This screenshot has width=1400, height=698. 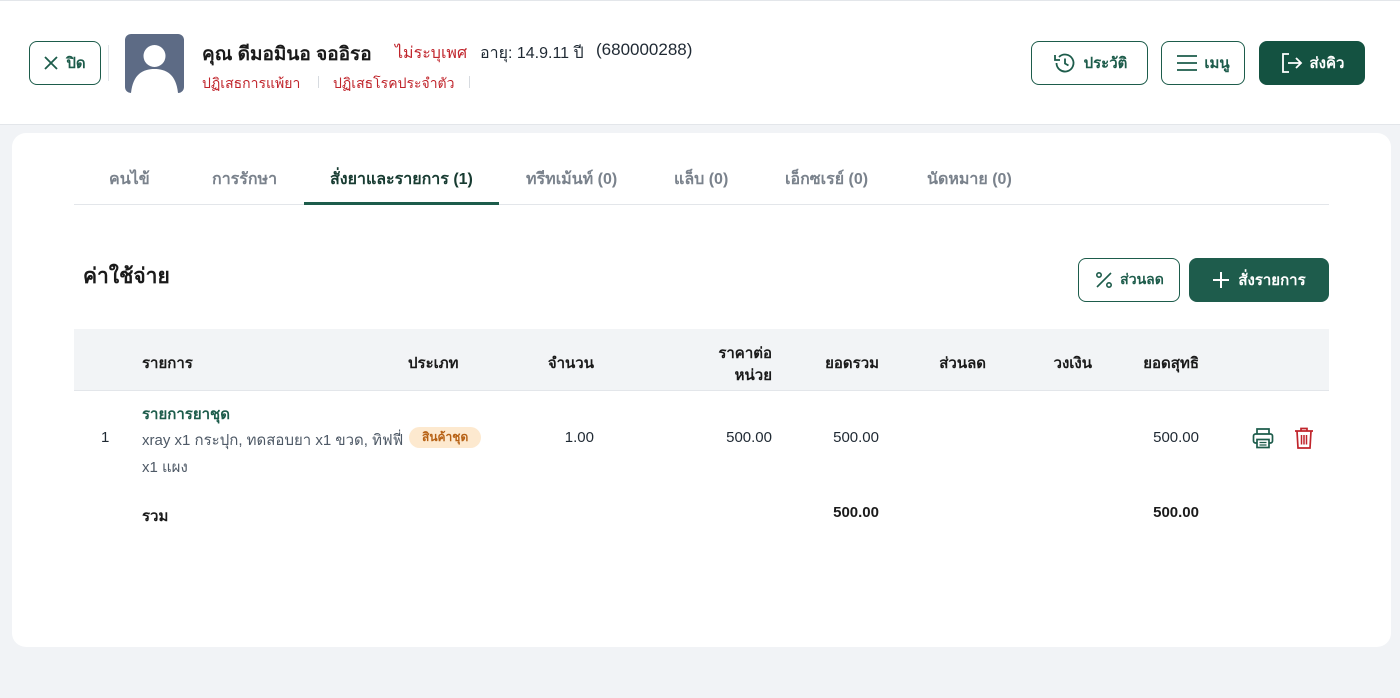 What do you see at coordinates (401, 179) in the screenshot?
I see `tab-orders: สั่งยาและรายการ (1)` at bounding box center [401, 179].